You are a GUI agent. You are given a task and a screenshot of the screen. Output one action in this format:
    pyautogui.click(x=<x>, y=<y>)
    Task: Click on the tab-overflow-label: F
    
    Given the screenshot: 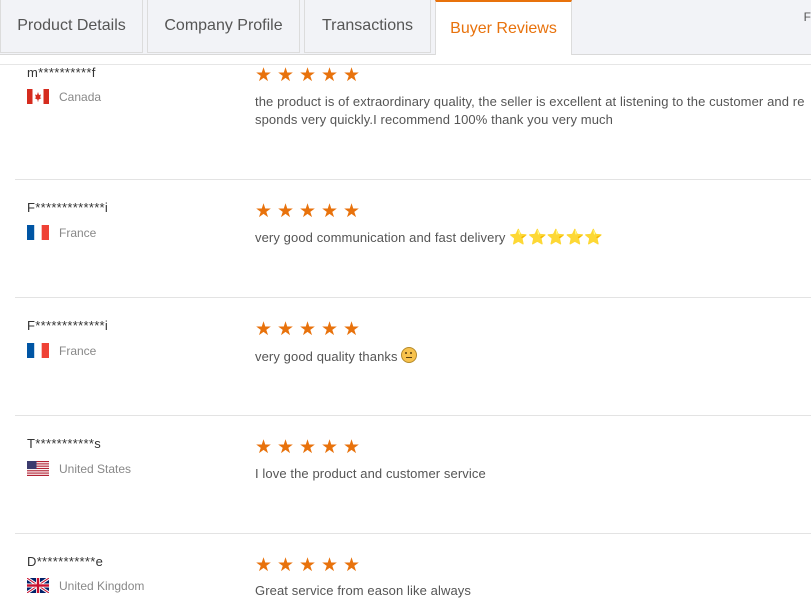 What is the action you would take?
    pyautogui.click(x=807, y=17)
    